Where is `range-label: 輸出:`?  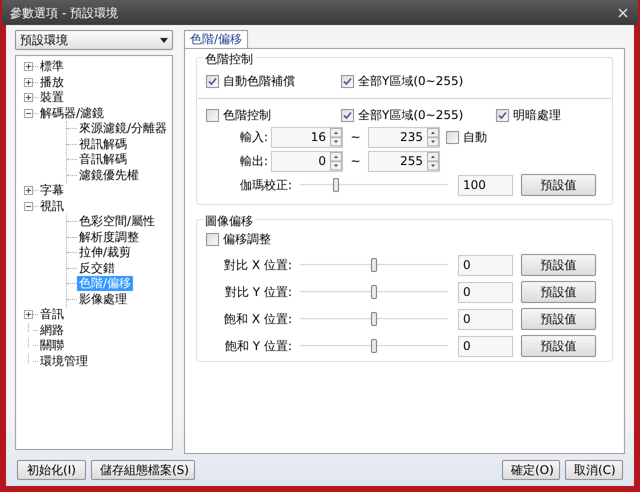
range-label: 輸出: is located at coordinates (253, 161).